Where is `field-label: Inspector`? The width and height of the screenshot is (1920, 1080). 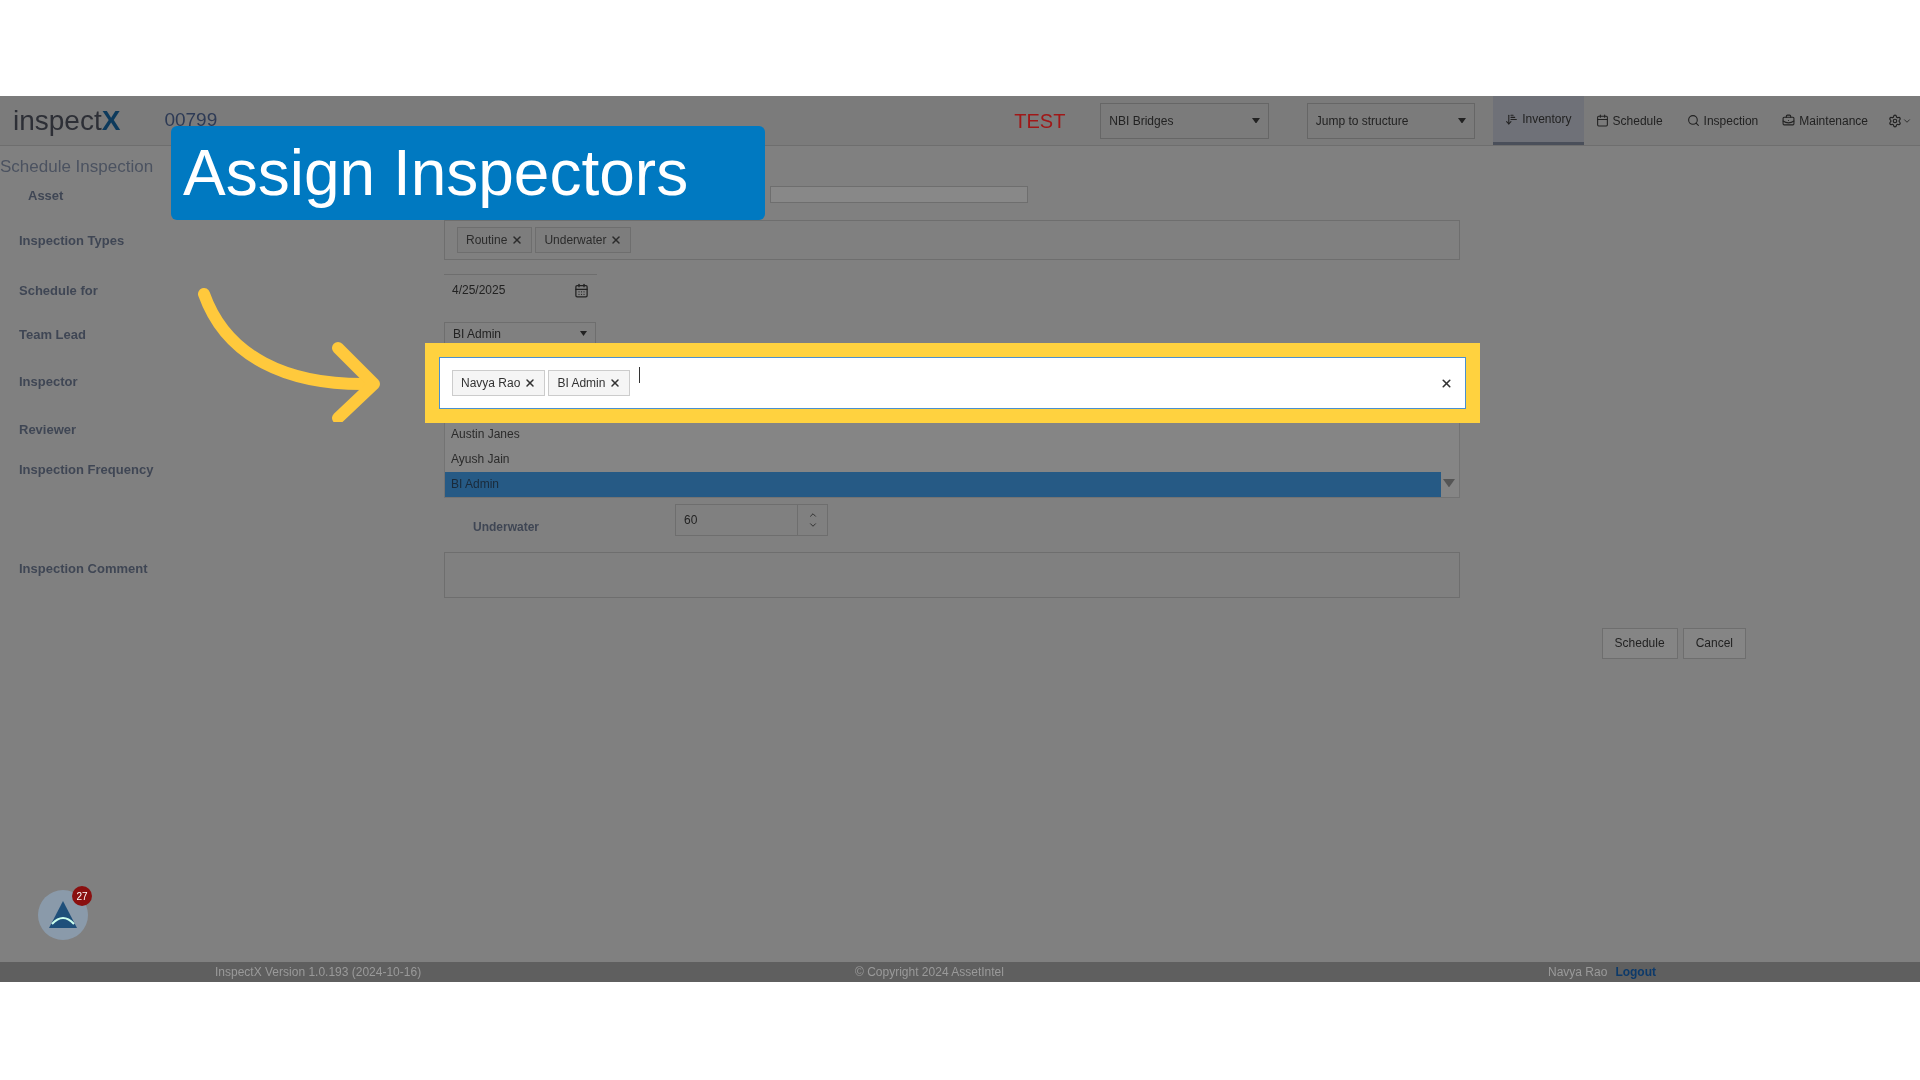 field-label: Inspector is located at coordinates (48, 381).